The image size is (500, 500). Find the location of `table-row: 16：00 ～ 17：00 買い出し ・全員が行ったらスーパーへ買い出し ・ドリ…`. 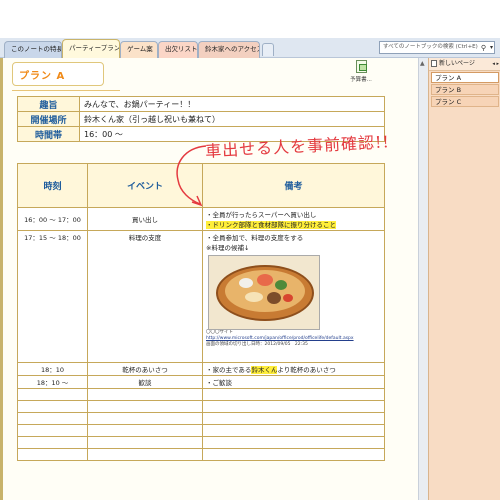

table-row: 16：00 ～ 17：00 買い出し ・全員が行ったらスーパーへ買い出し ・ドリ… is located at coordinates (201, 219).